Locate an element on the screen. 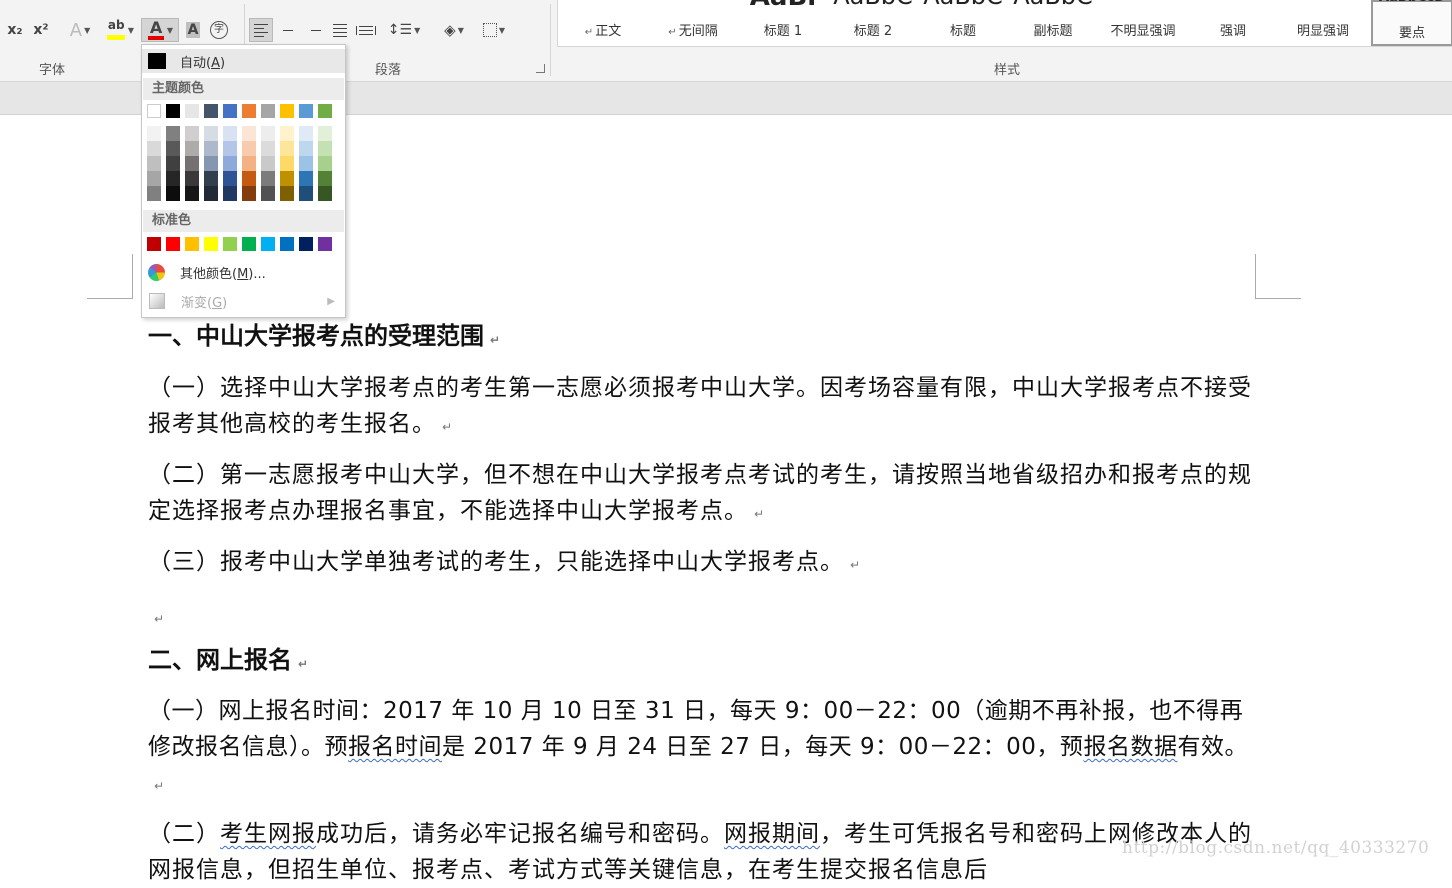 The width and height of the screenshot is (1452, 888). style-strong: AaBbCcD 要点 is located at coordinates (1411, 23).